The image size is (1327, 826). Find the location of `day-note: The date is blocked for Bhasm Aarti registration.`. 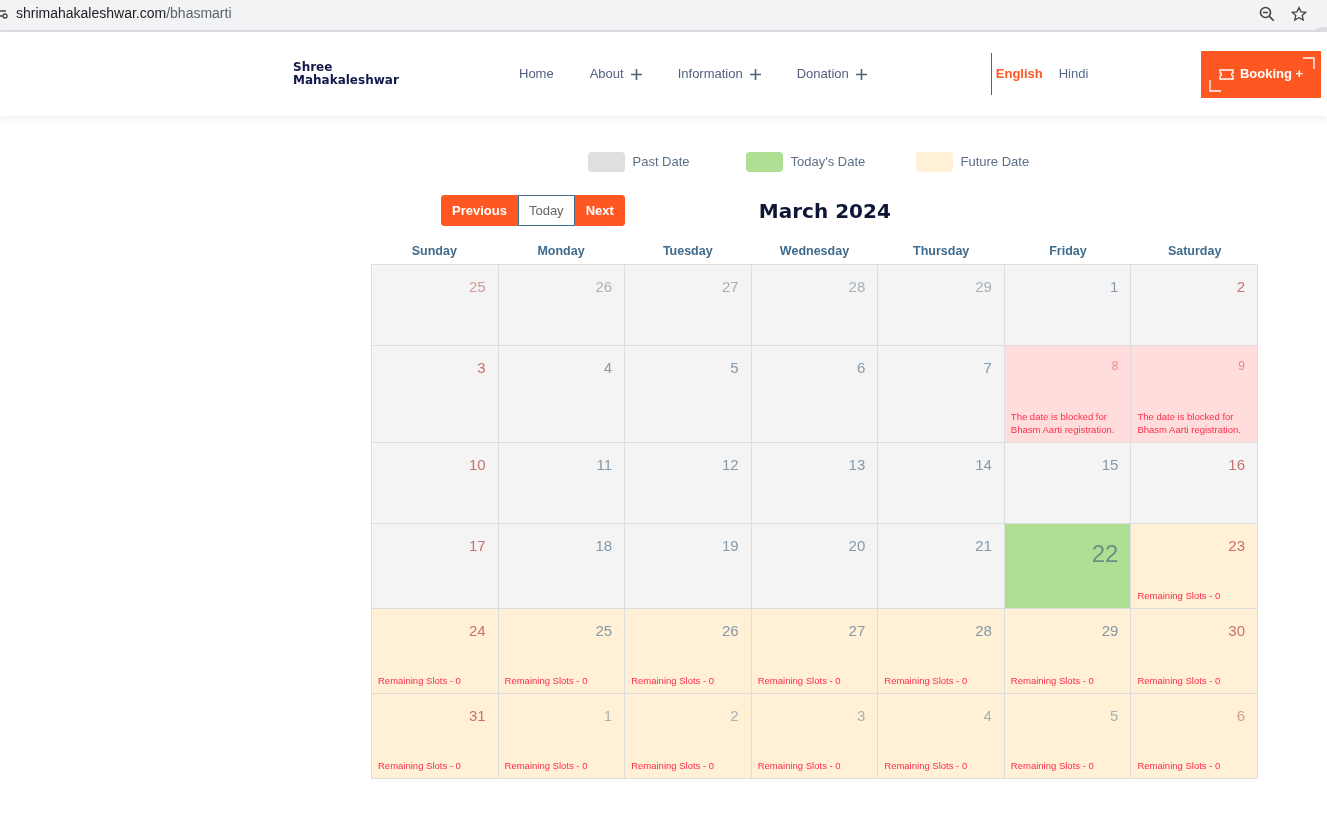

day-note: The date is blocked for Bhasm Aarti registration. is located at coordinates (1189, 423).